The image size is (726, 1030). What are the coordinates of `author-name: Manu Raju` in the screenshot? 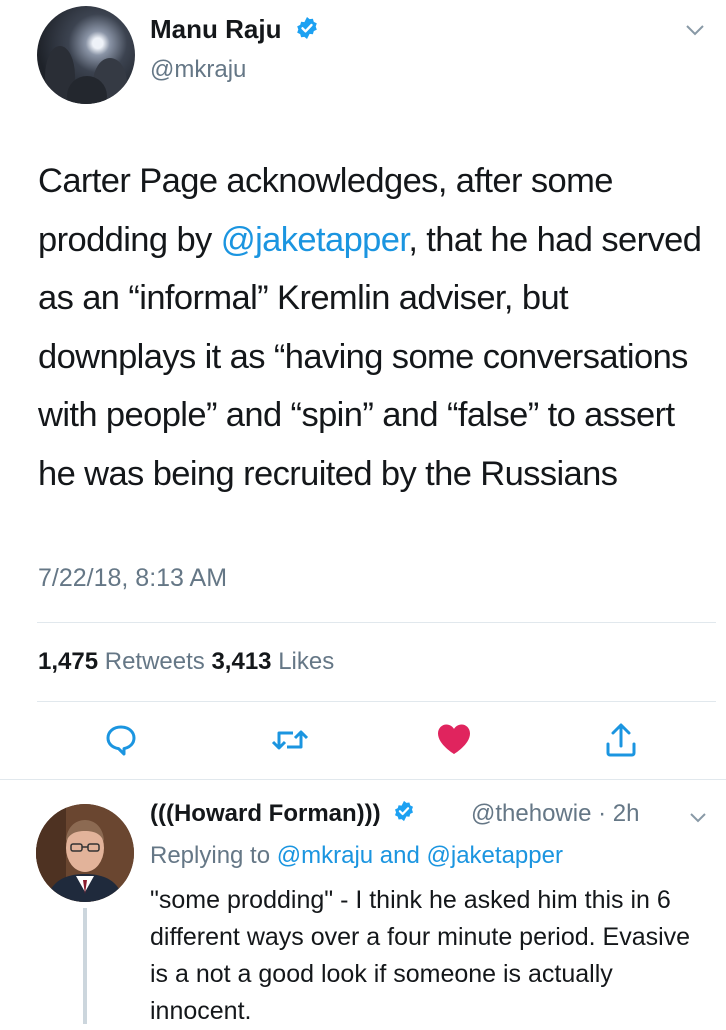 It's located at (234, 30).